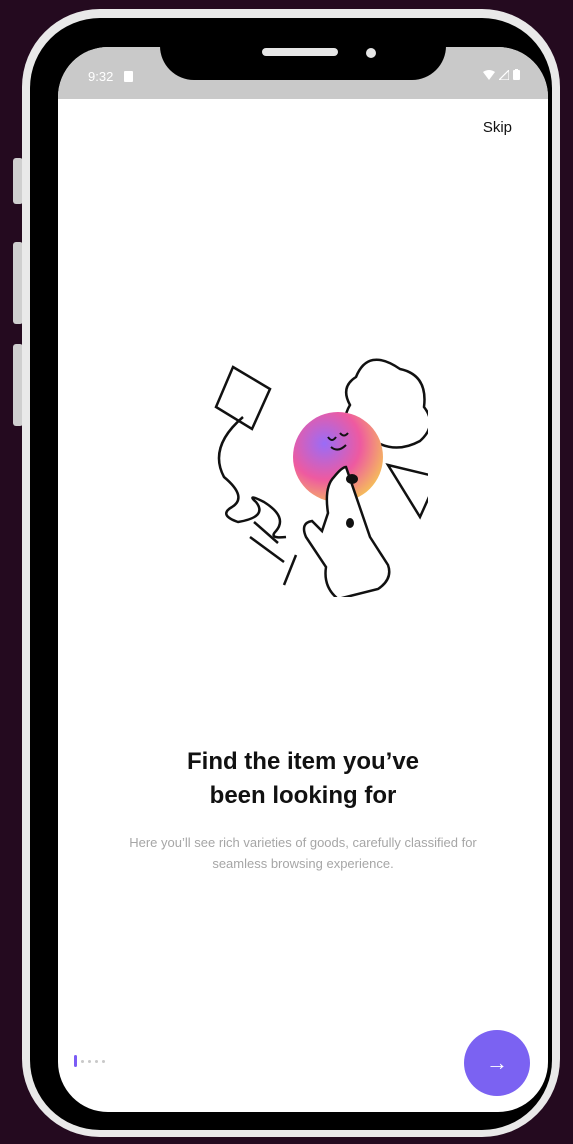  I want to click on front-camera, so click(371, 53).